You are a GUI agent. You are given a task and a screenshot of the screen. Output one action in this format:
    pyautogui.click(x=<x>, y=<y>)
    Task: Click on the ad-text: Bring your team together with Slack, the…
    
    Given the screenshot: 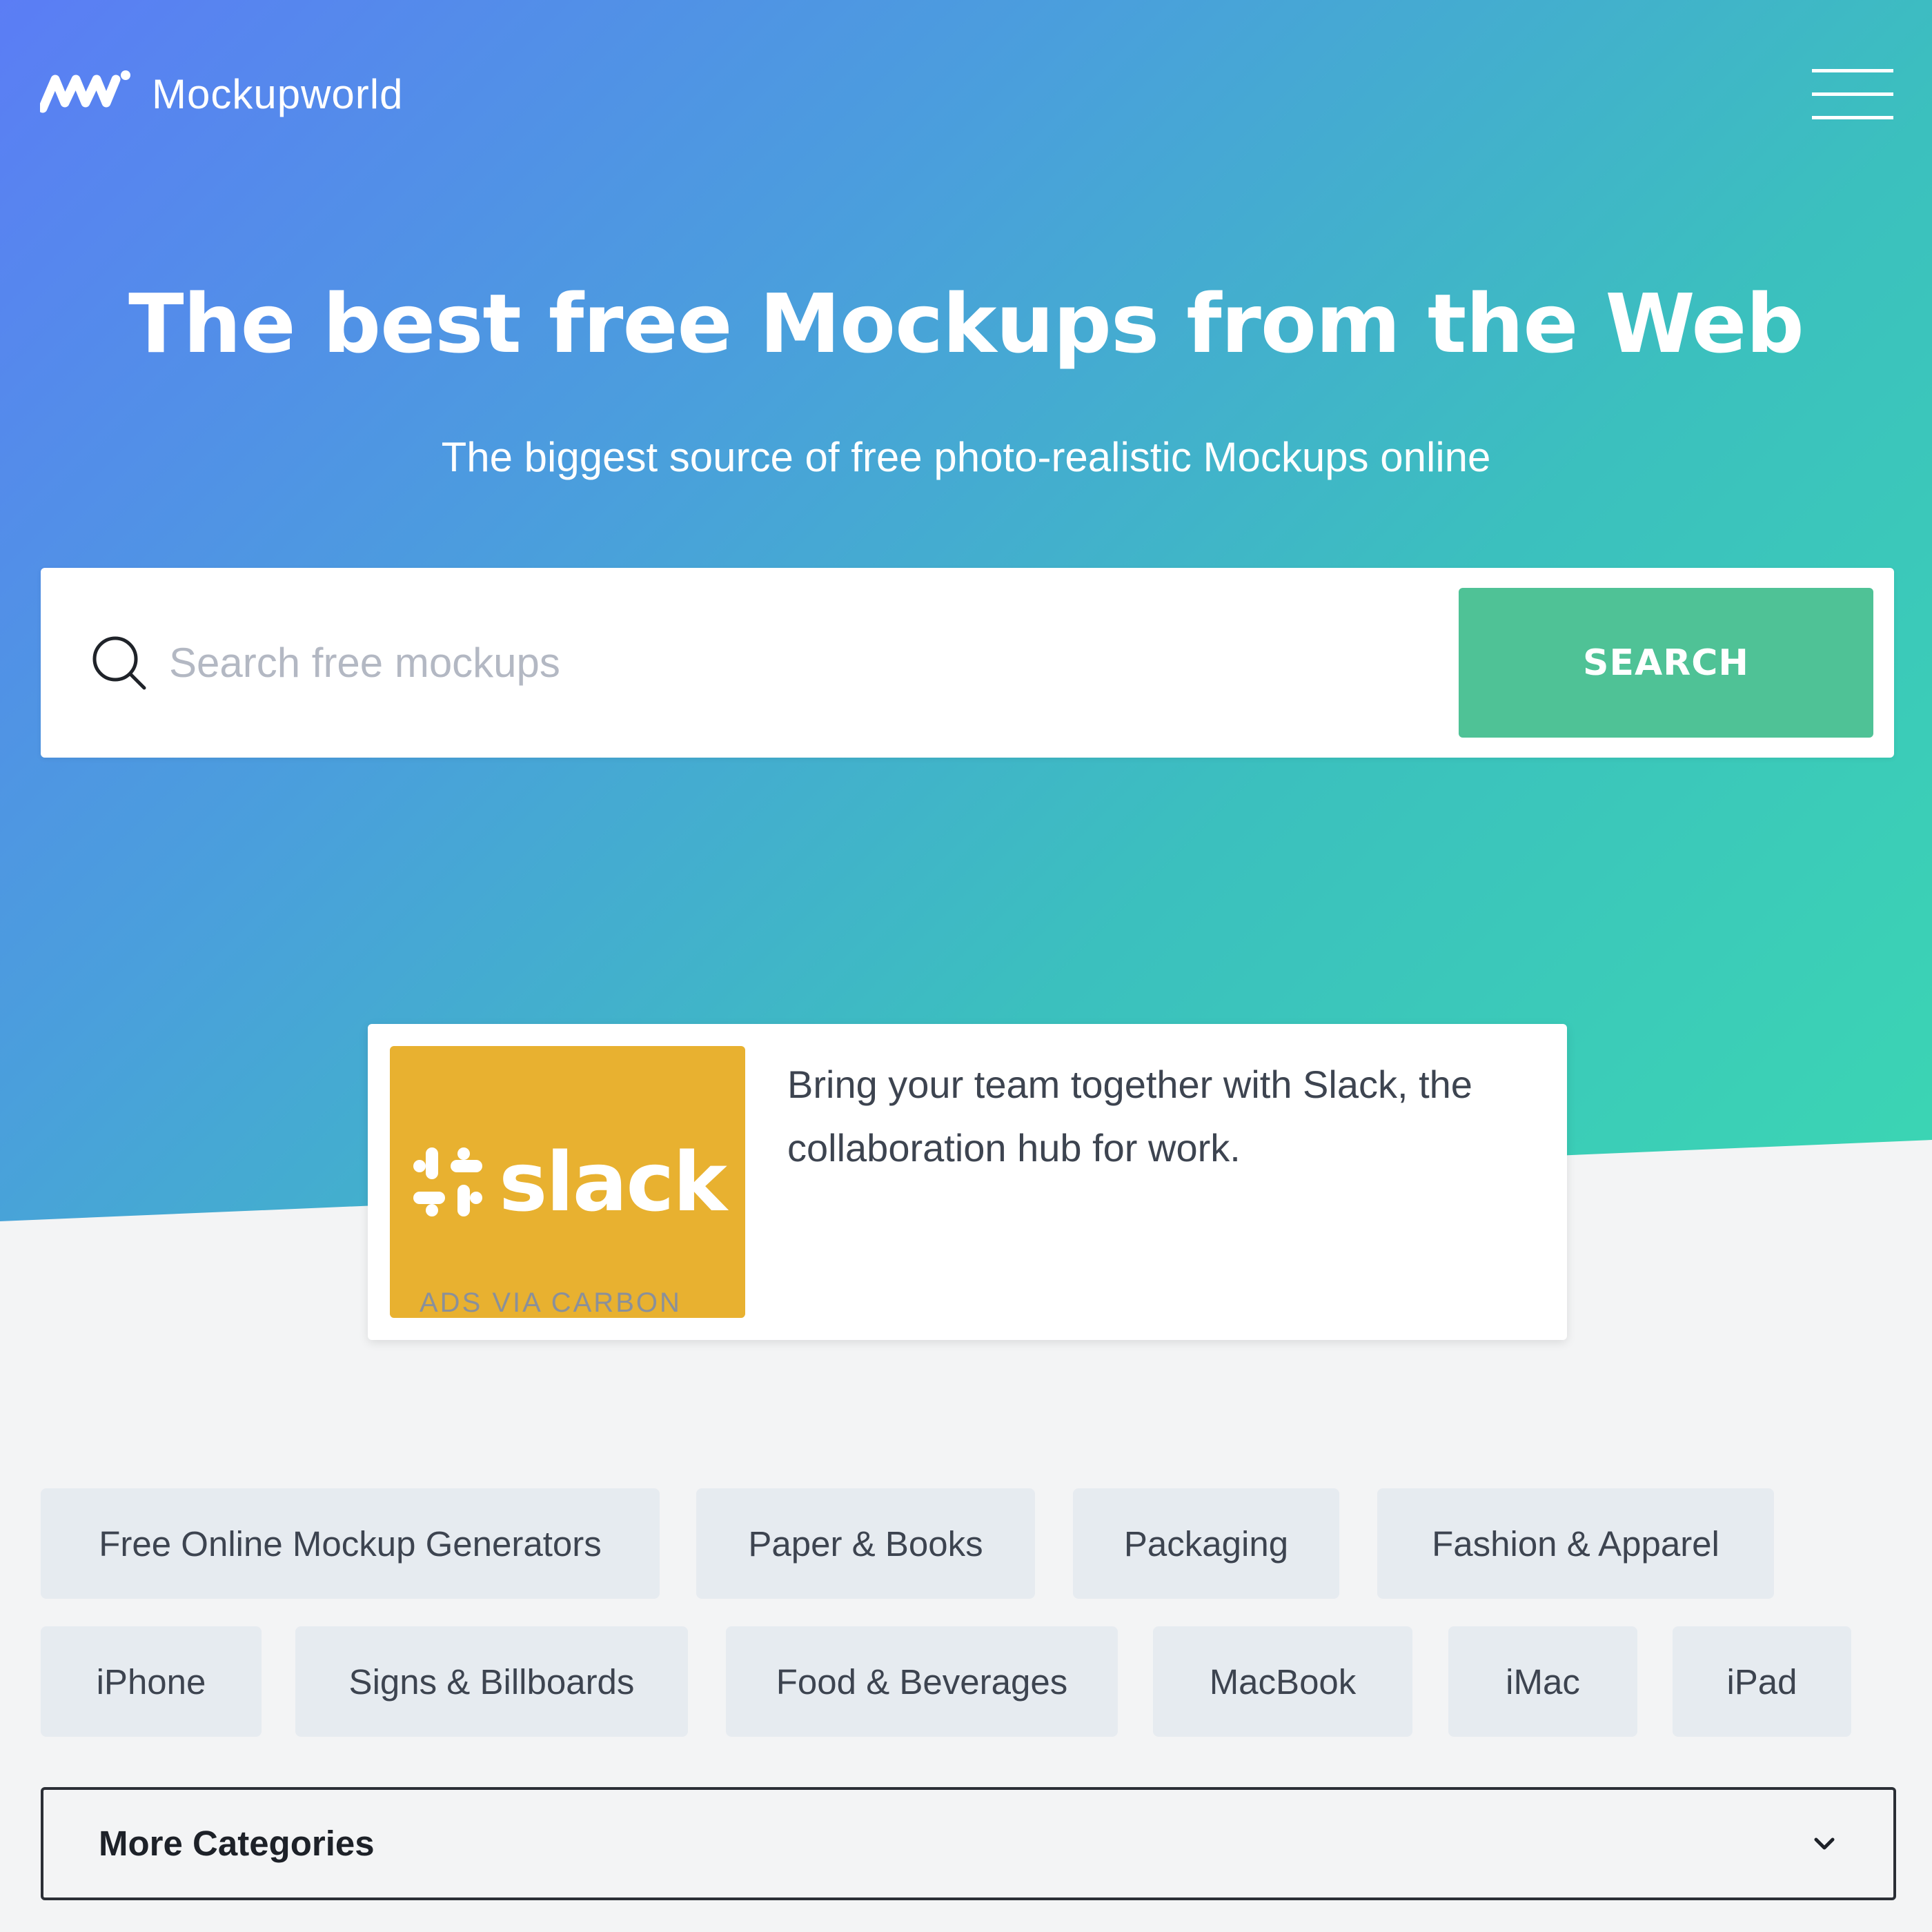 What is the action you would take?
    pyautogui.click(x=1163, y=1116)
    